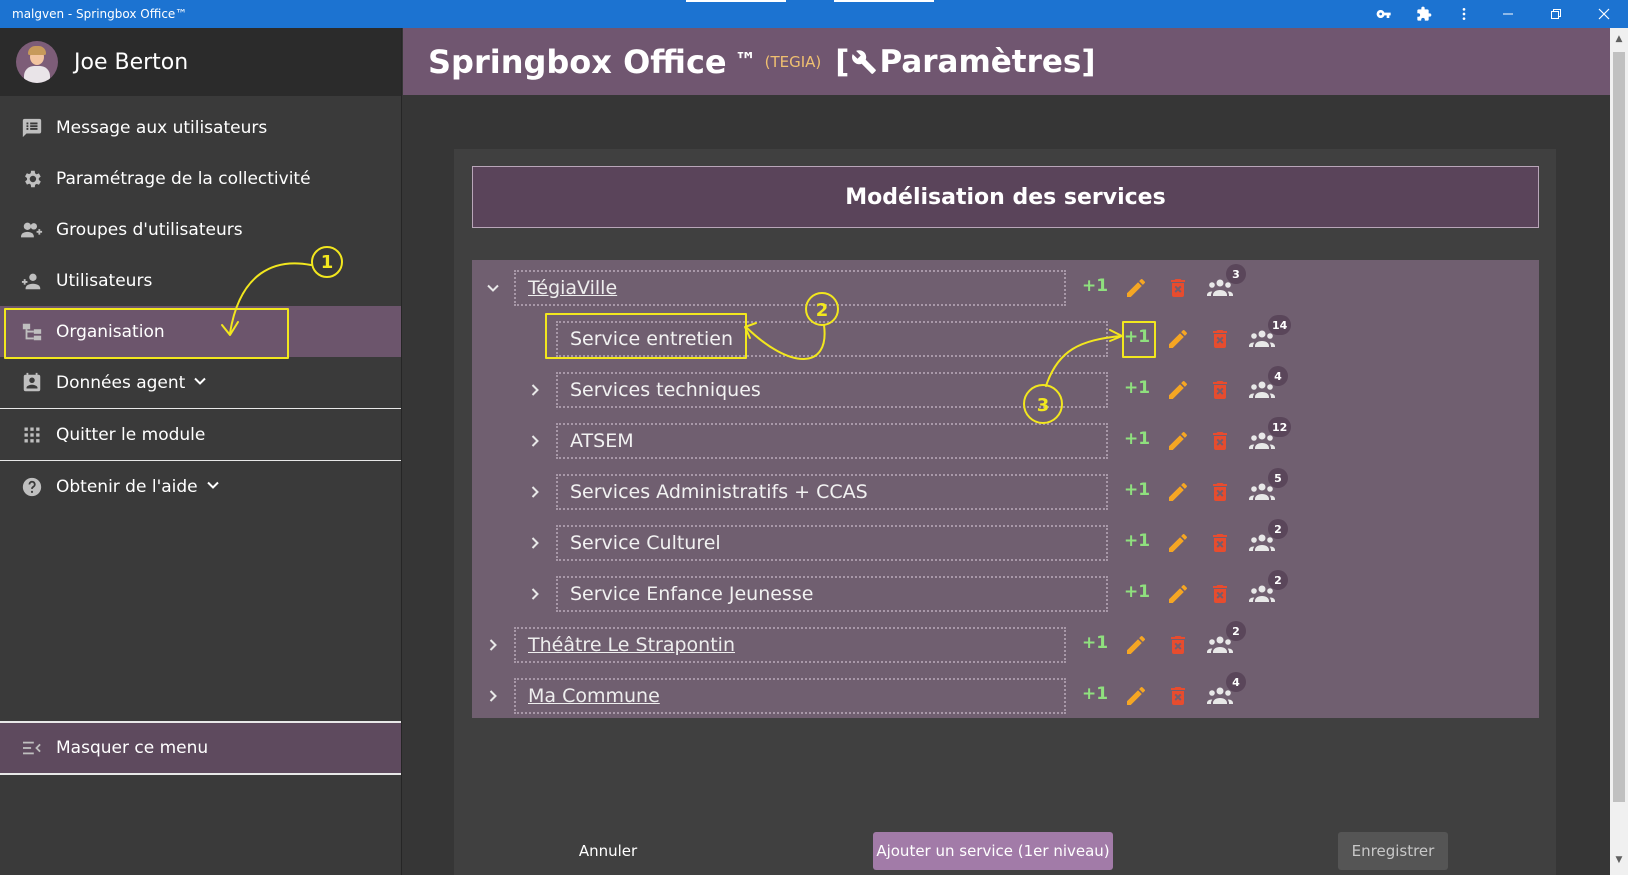 This screenshot has height=875, width=1628. What do you see at coordinates (832, 543) in the screenshot?
I see `service-name-field: Service Culturel` at bounding box center [832, 543].